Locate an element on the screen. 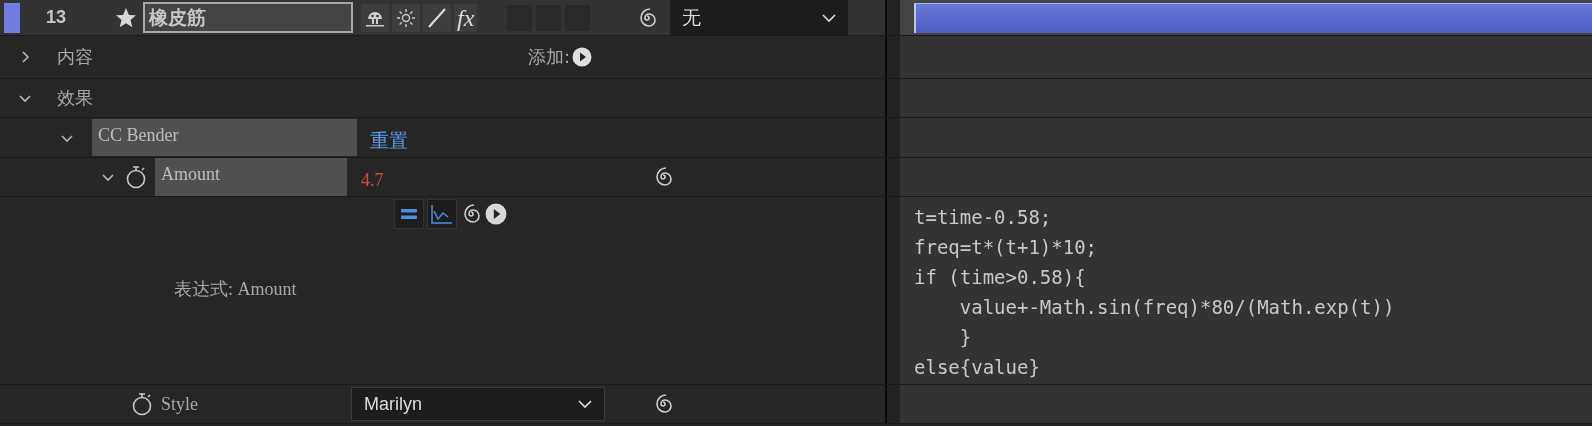 The image size is (1592, 426). fx-switch: fx is located at coordinates (466, 17).